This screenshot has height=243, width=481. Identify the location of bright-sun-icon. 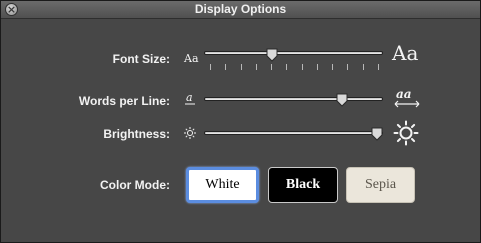
(406, 135).